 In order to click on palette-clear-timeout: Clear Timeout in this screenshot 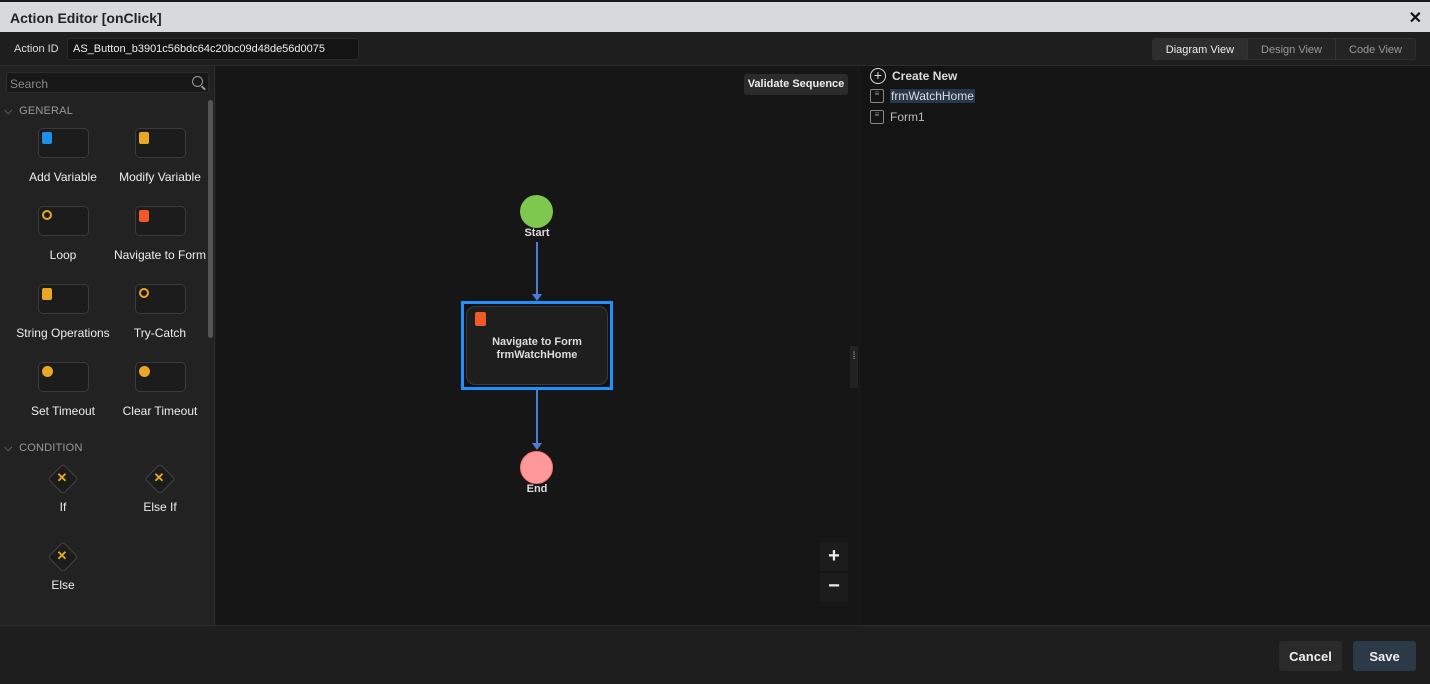, I will do `click(160, 390)`.